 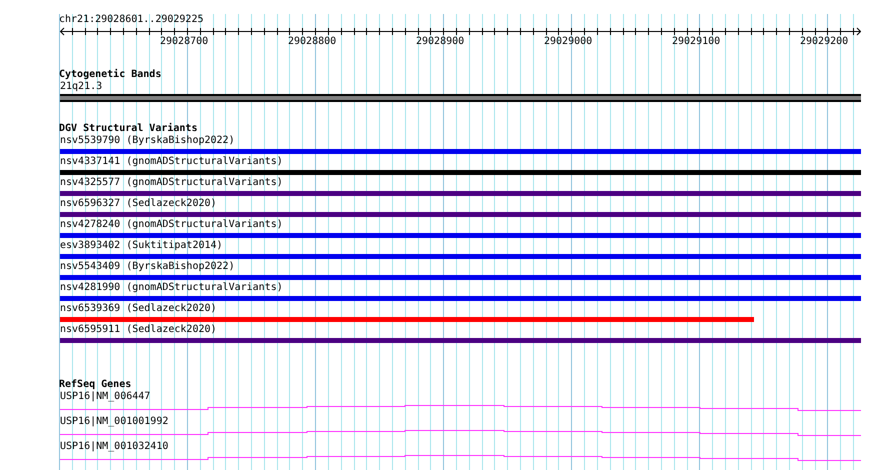 I want to click on tick-label: 29028800, so click(x=312, y=42).